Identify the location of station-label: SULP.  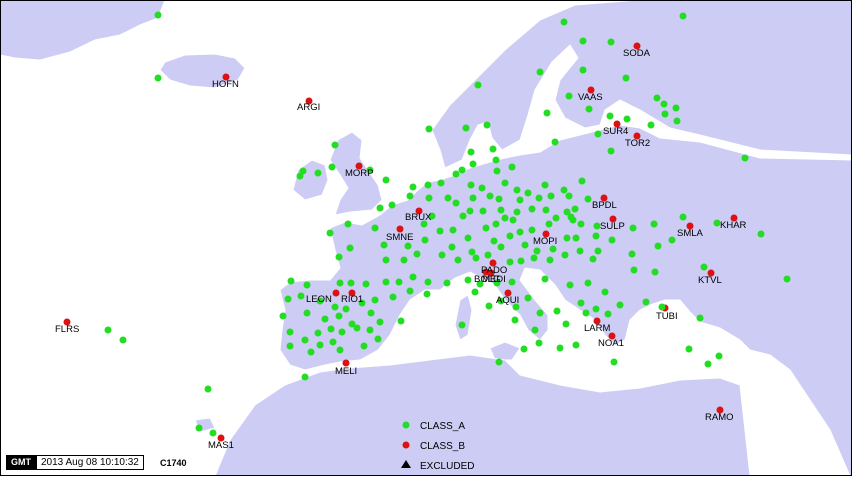
(612, 226).